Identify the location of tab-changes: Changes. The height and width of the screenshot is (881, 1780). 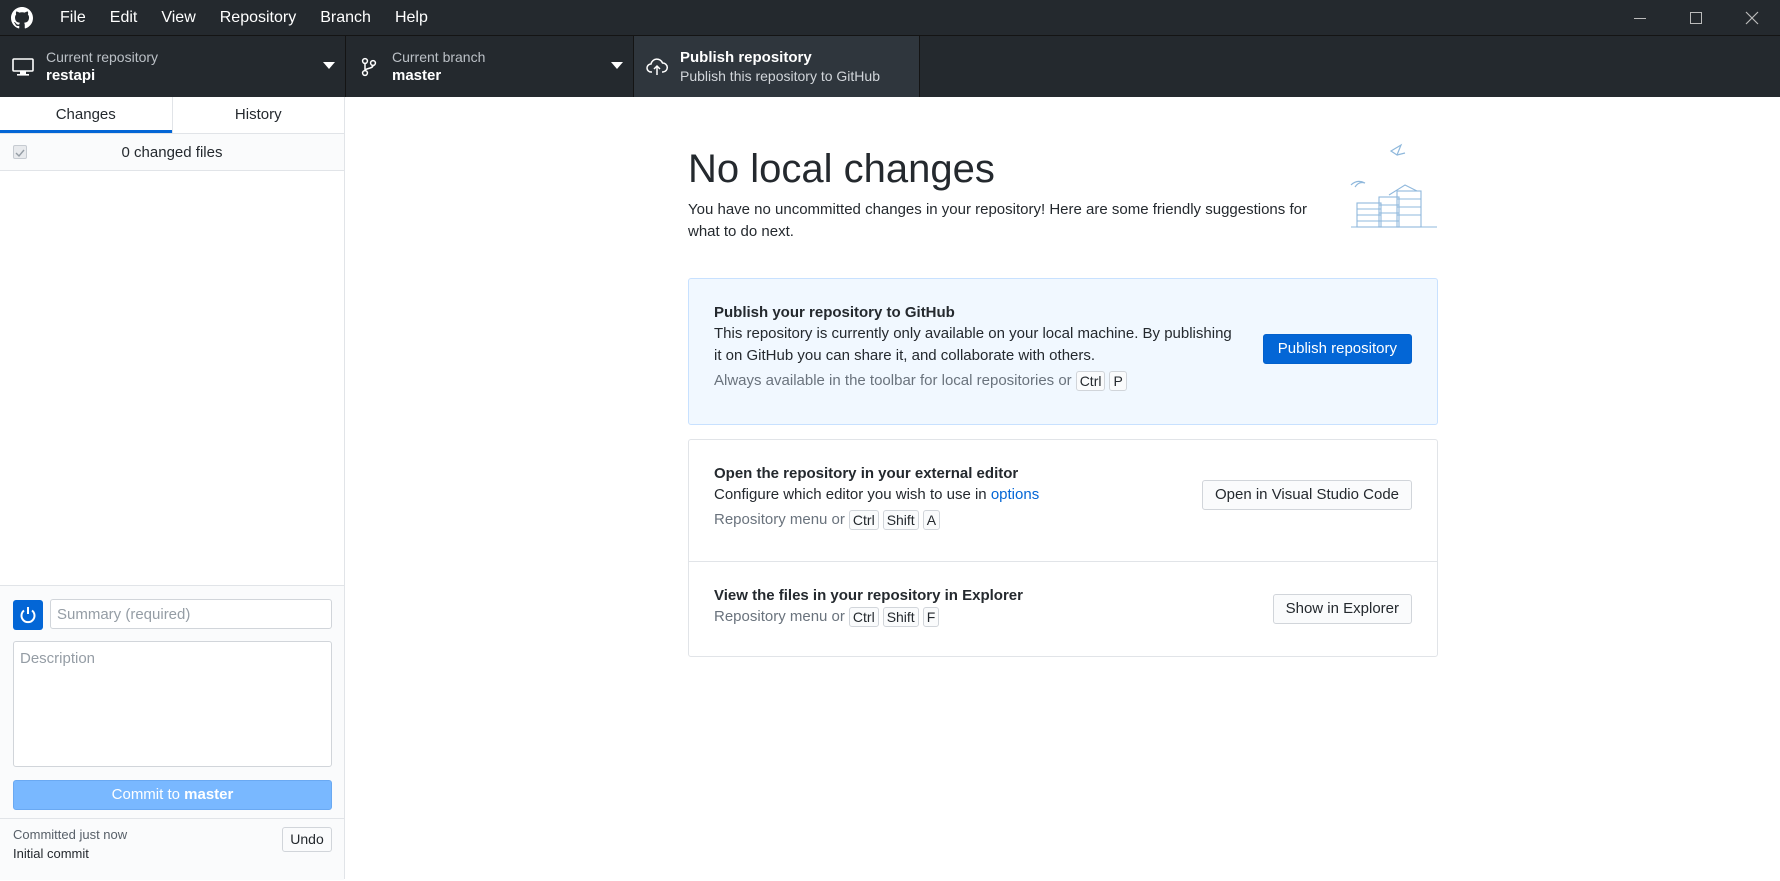
(86, 115).